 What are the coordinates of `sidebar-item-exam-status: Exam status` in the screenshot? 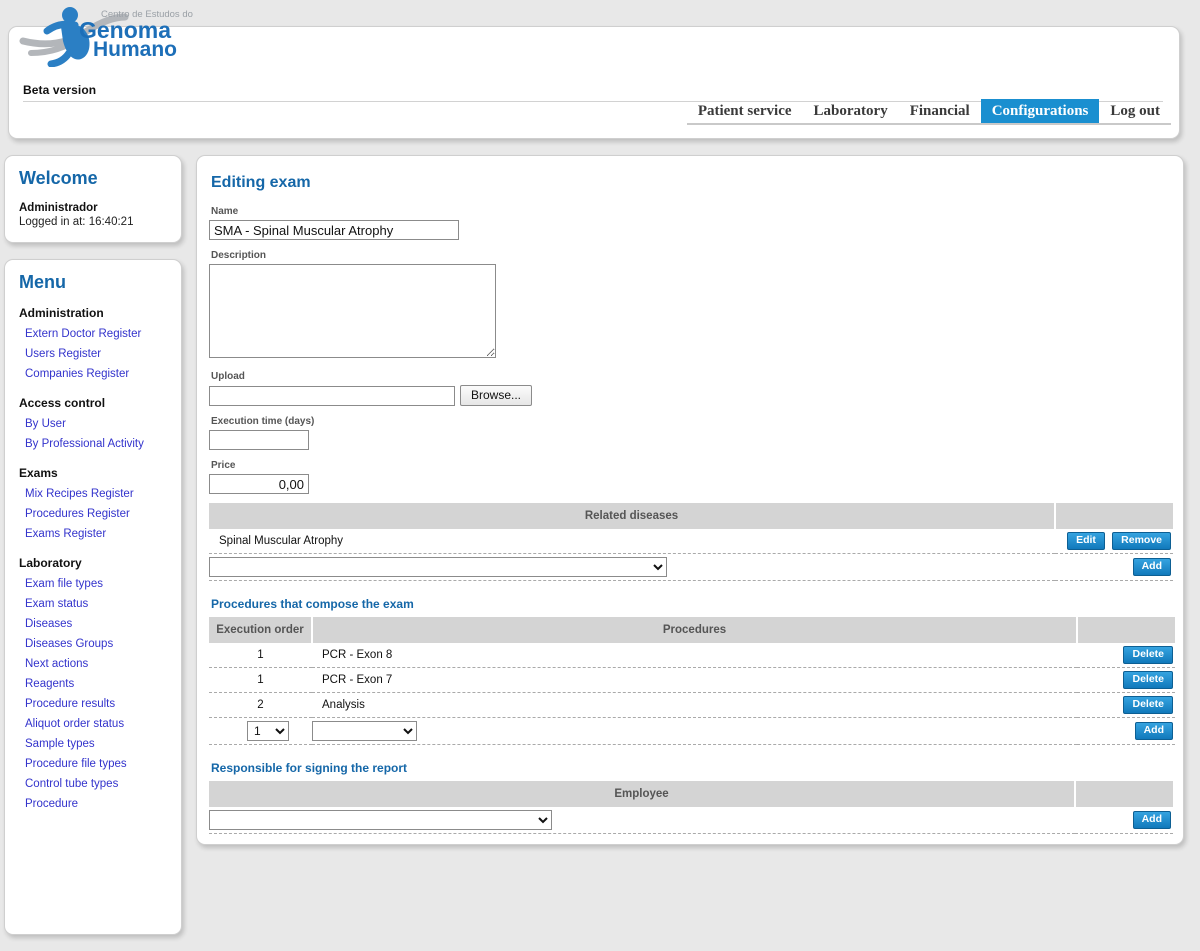 It's located at (93, 604).